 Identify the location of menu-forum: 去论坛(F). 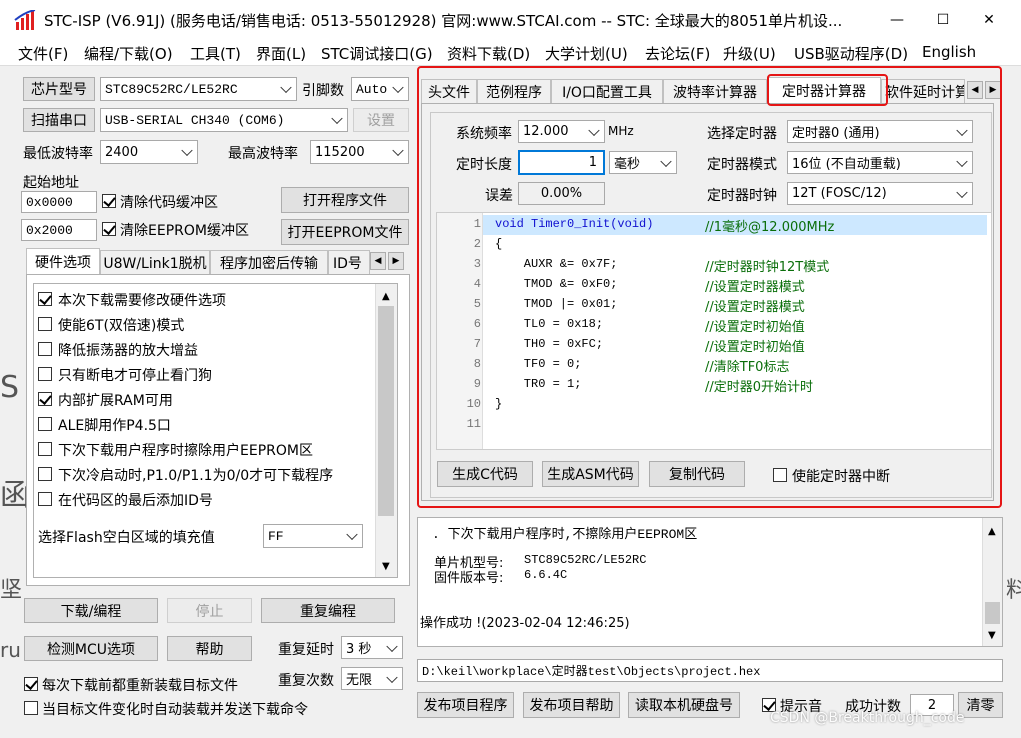
(677, 53).